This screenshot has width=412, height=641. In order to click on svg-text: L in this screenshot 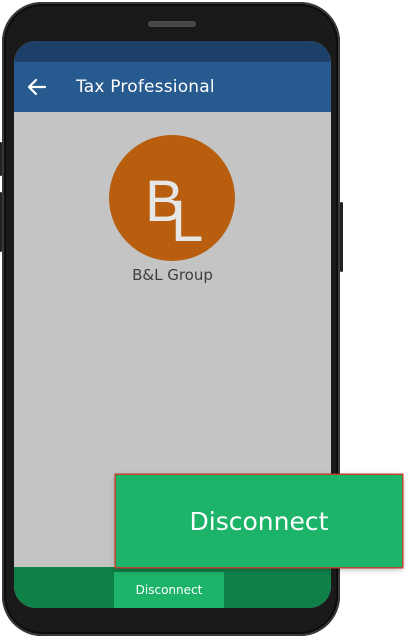, I will do `click(187, 221)`.